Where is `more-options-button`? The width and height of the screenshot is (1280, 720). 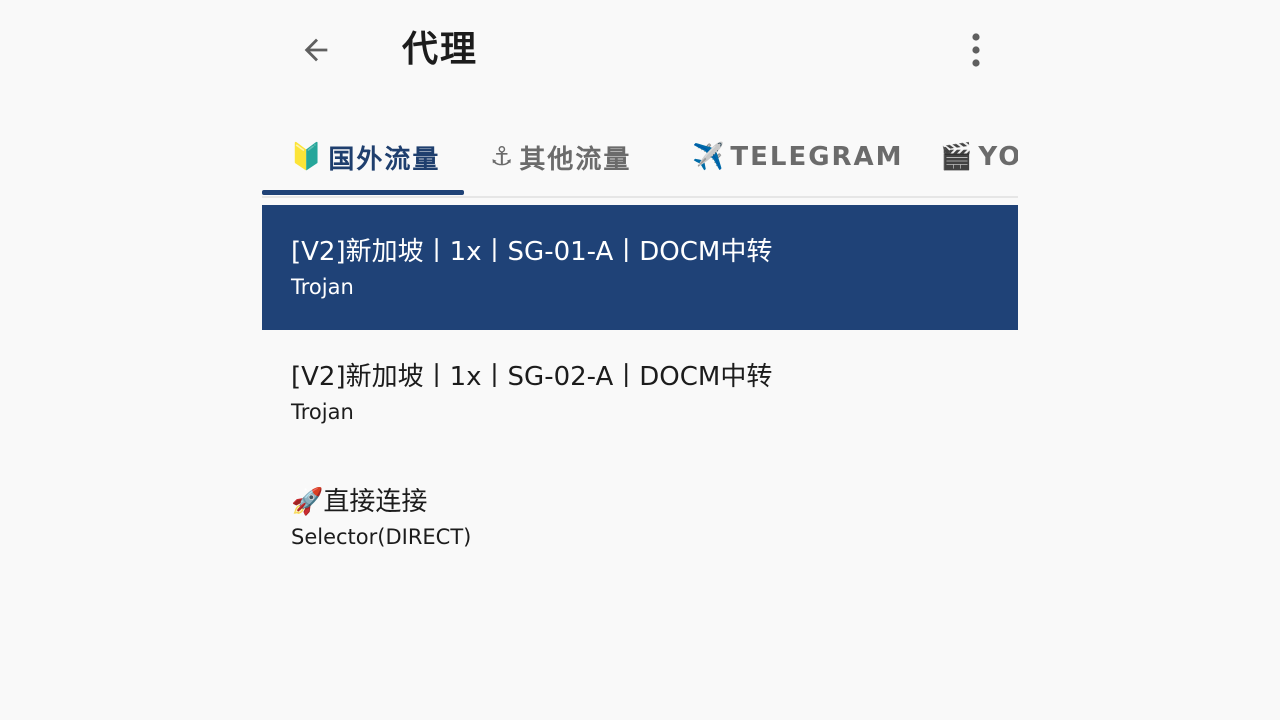 more-options-button is located at coordinates (976, 50).